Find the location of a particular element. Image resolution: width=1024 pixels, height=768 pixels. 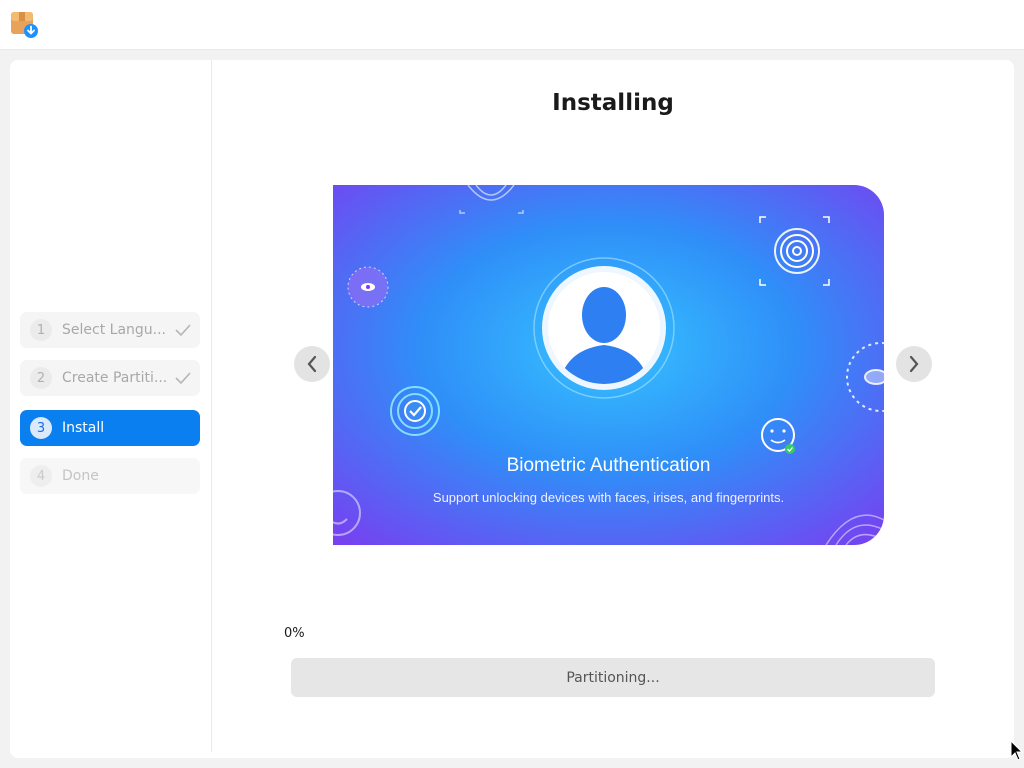

next-slide-button is located at coordinates (914, 364).